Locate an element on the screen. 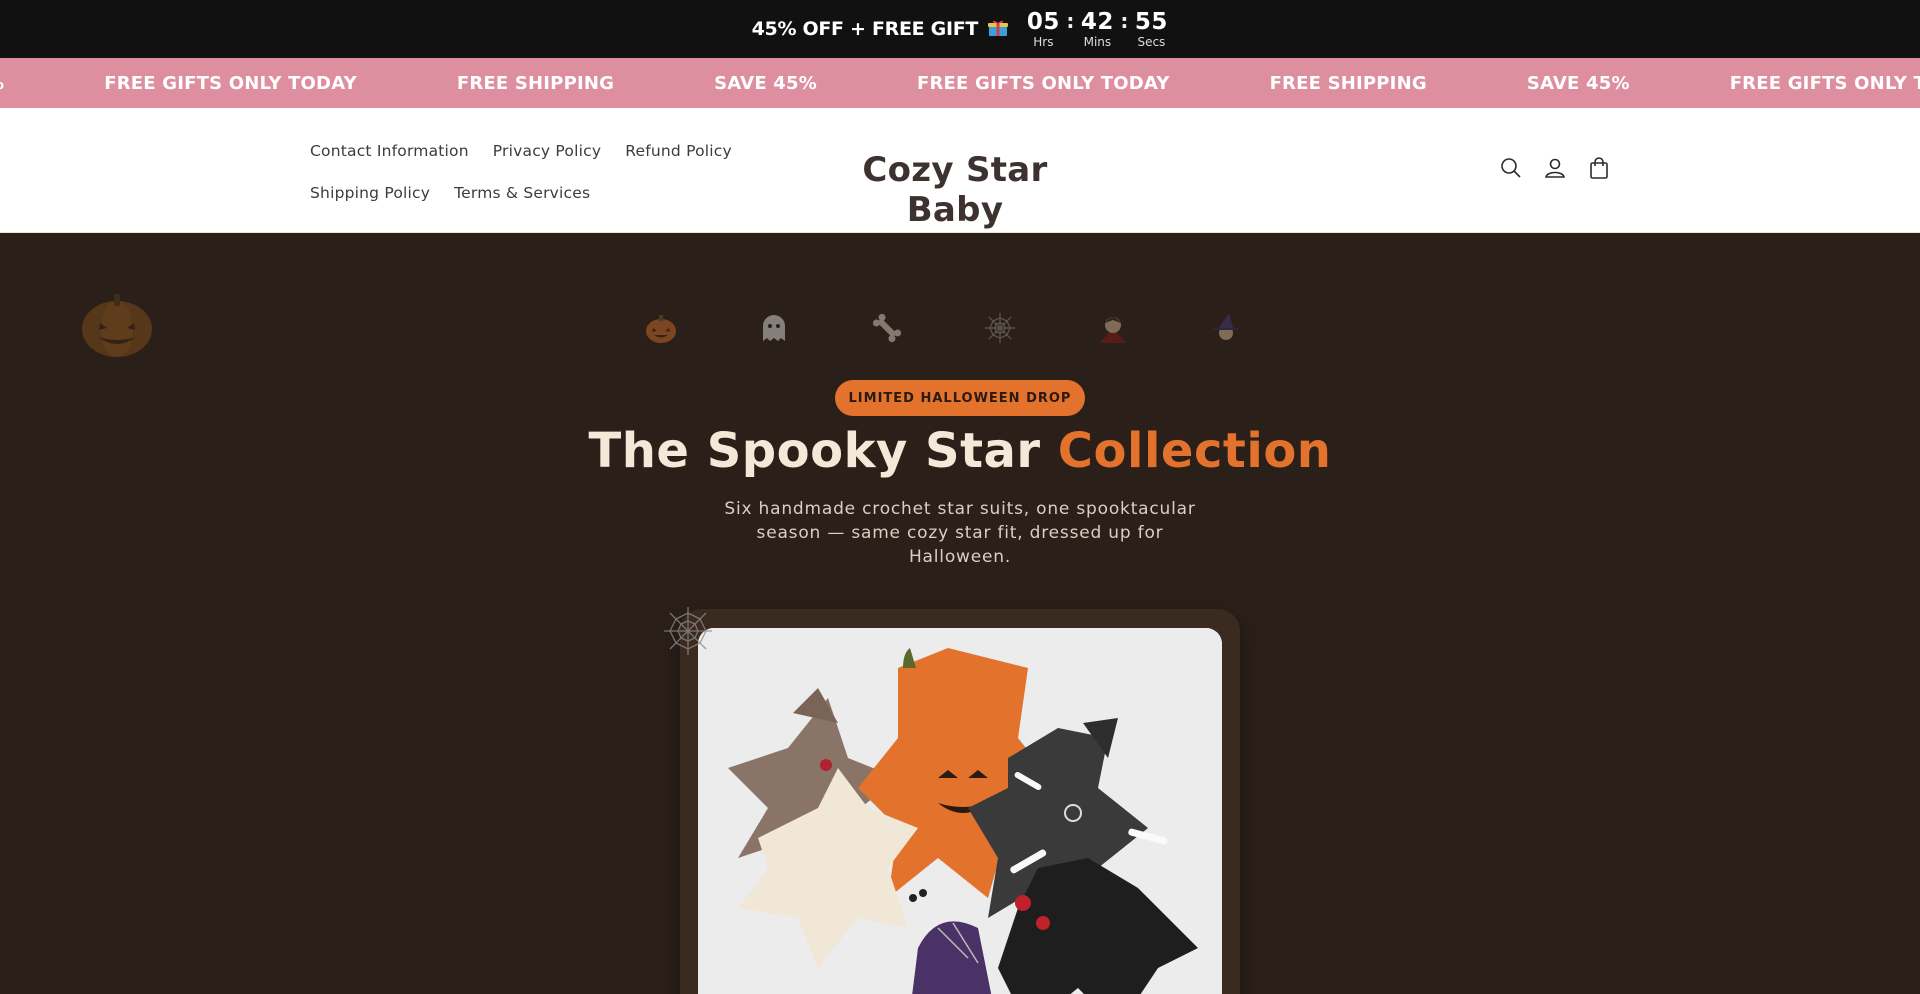 The image size is (1920, 994). timer-minutes-label: Mins is located at coordinates (1097, 41).